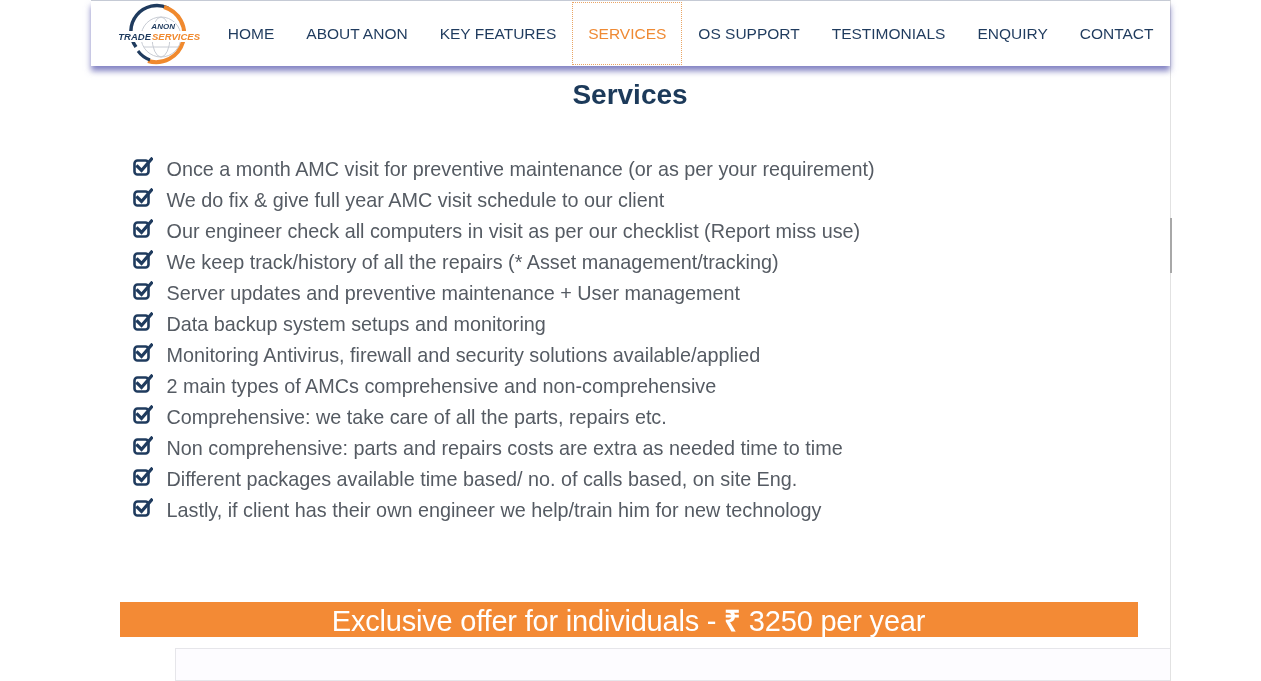 This screenshot has width=1261, height=681. Describe the element at coordinates (453, 293) in the screenshot. I see `service-item-text: Server updates and preventive maintenance + User management` at that location.